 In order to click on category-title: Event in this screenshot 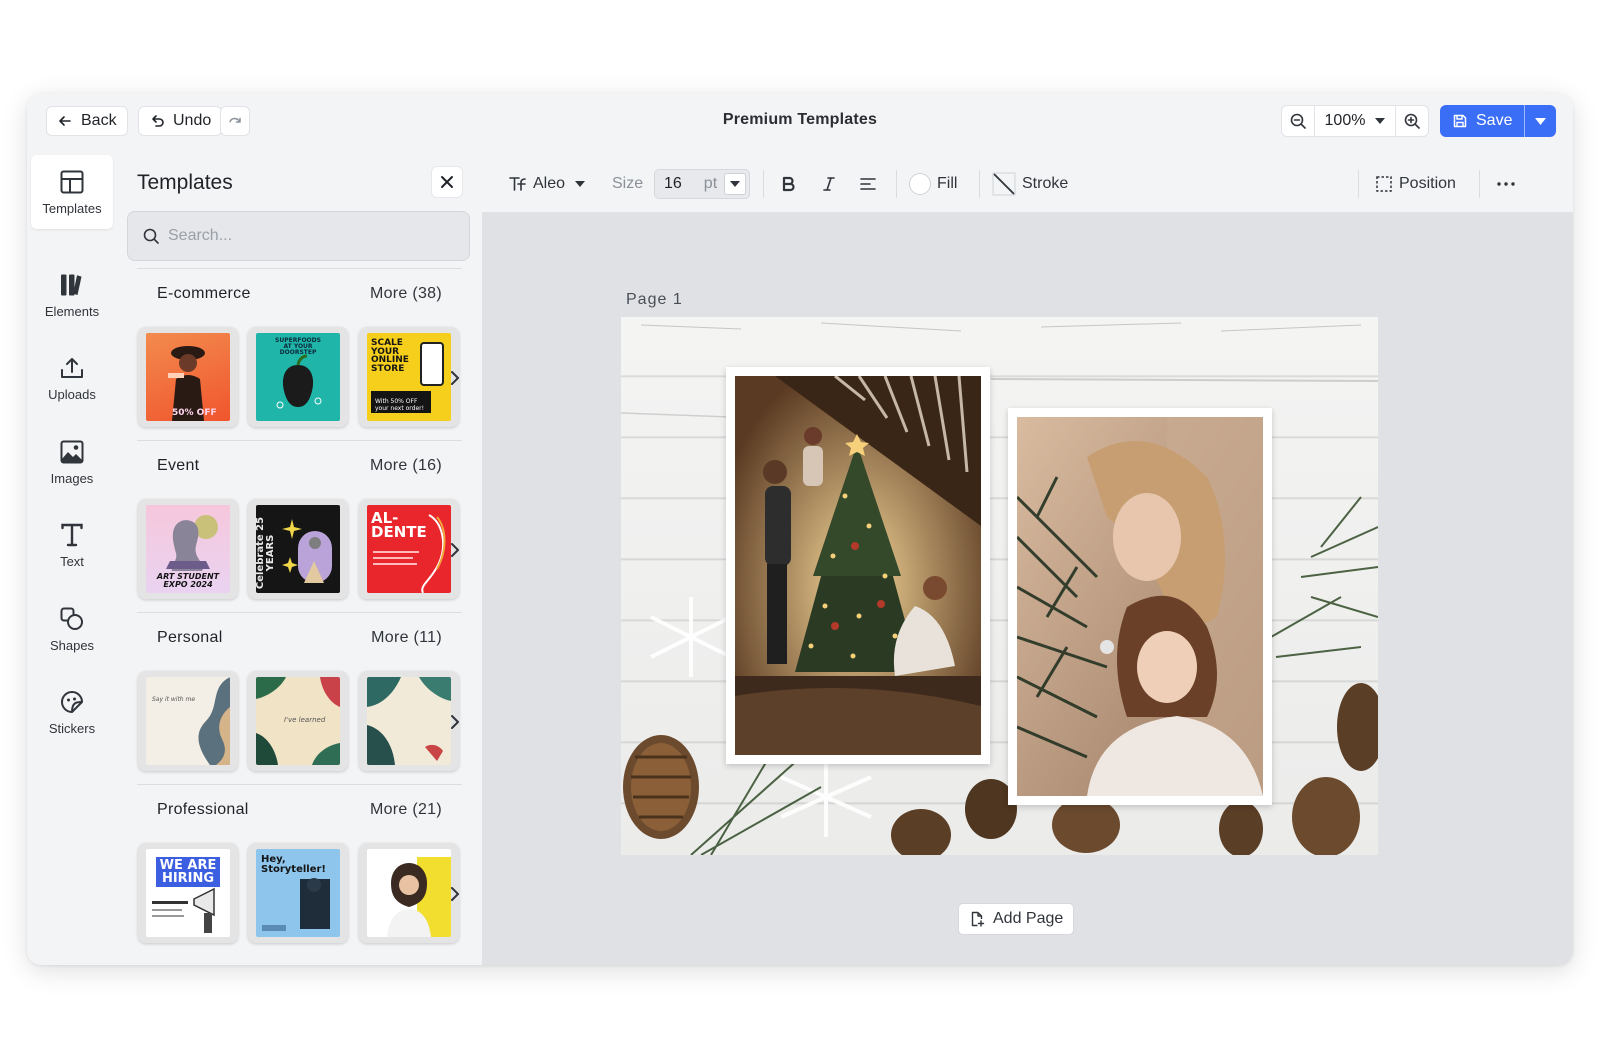, I will do `click(178, 465)`.